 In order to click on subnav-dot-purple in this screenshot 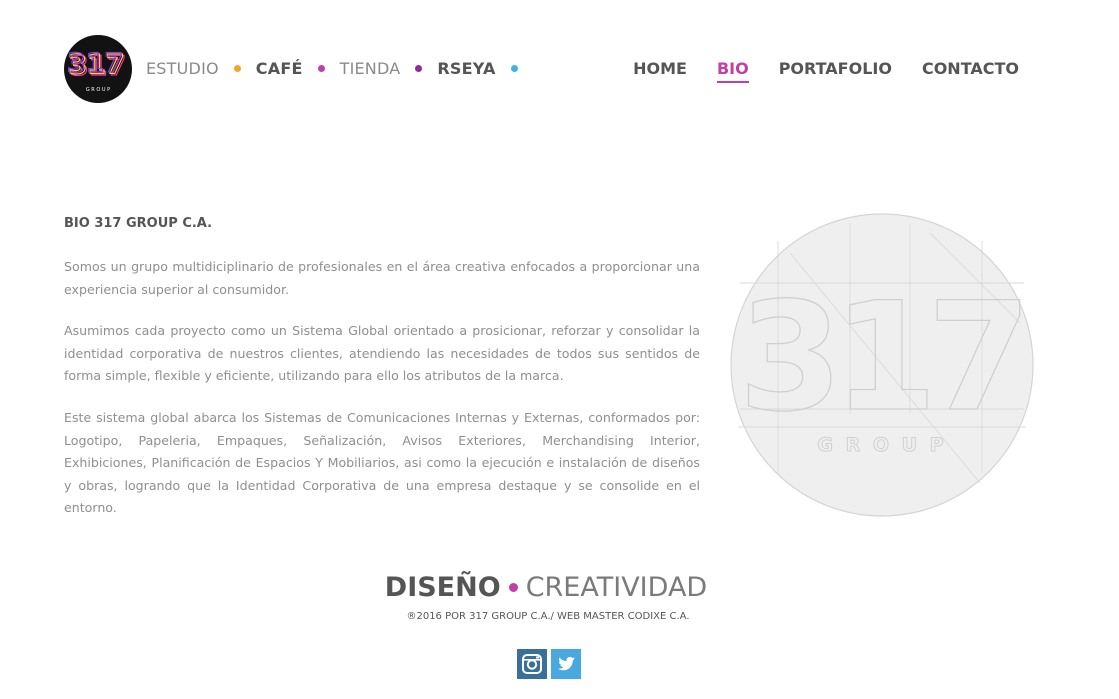, I will do `click(419, 68)`.